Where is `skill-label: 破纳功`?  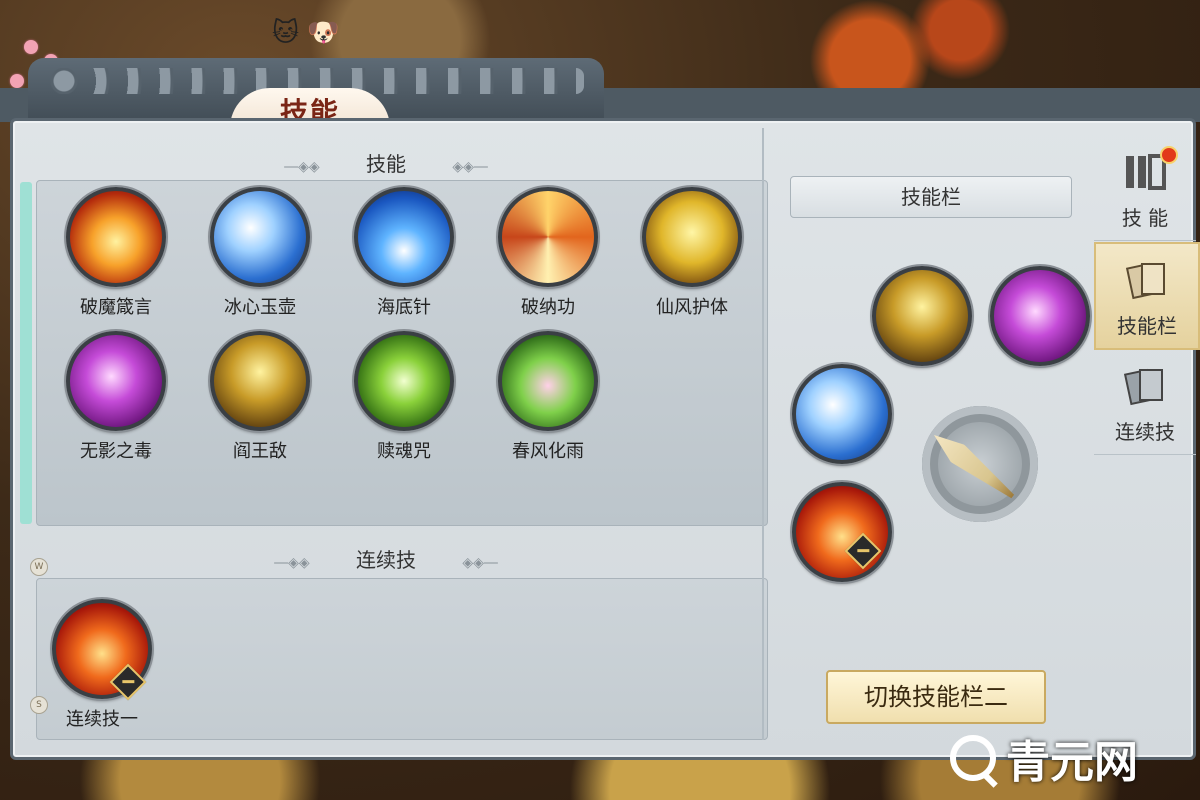
skill-label: 破纳功 is located at coordinates (548, 307).